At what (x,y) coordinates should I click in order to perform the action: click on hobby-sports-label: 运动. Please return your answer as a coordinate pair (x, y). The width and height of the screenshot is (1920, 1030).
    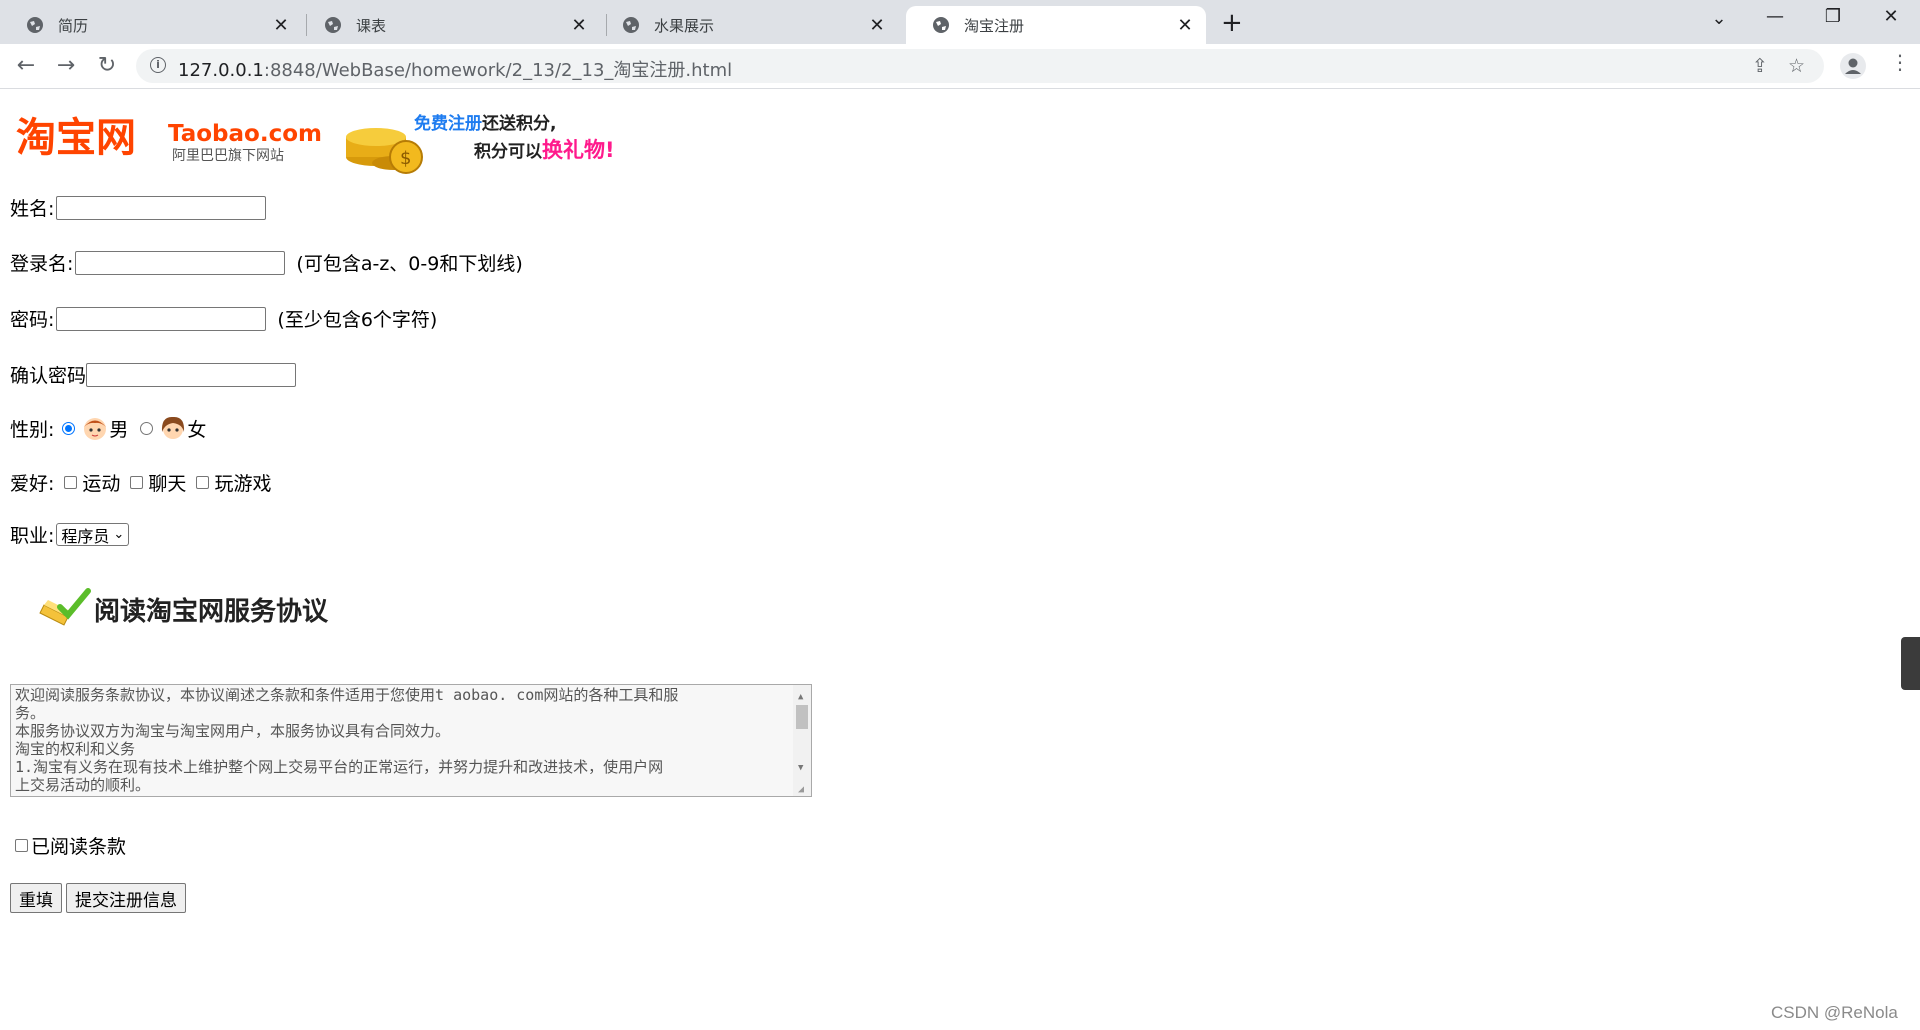
    Looking at the image, I should click on (101, 484).